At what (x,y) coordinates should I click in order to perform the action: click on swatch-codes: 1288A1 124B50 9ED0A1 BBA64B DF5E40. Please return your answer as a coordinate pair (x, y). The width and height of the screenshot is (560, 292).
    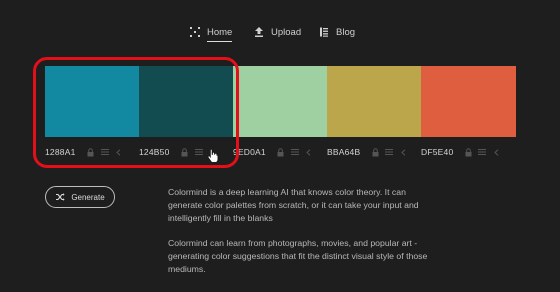
    Looking at the image, I should click on (280, 152).